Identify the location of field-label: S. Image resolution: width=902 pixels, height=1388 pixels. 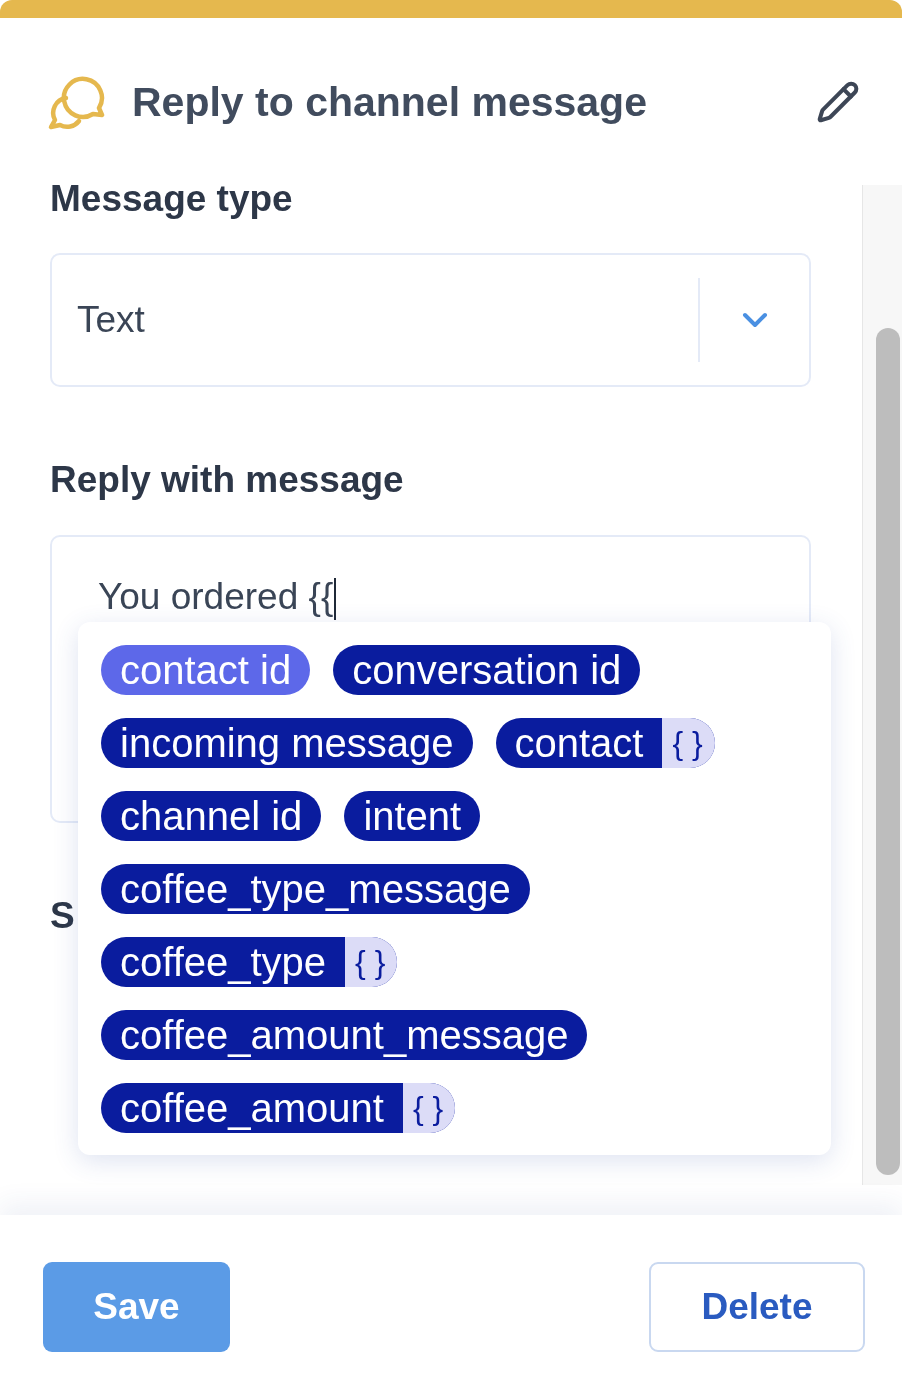
(62, 916).